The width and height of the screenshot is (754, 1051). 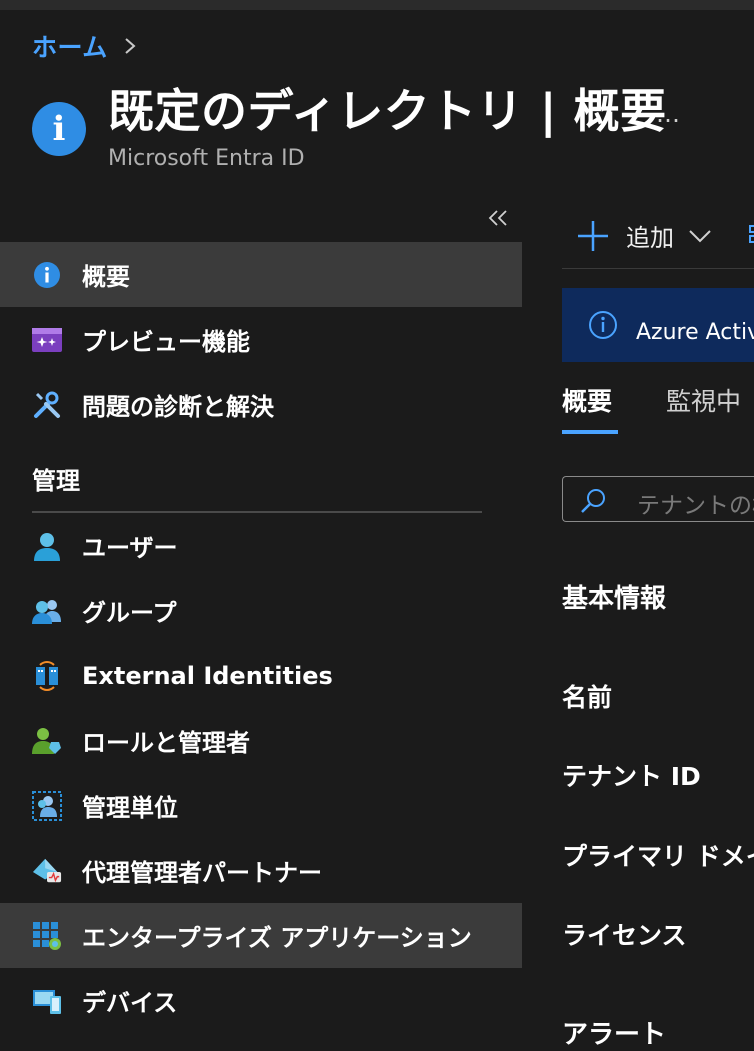 What do you see at coordinates (658, 408) in the screenshot?
I see `tab-strip: 概要 監視中` at bounding box center [658, 408].